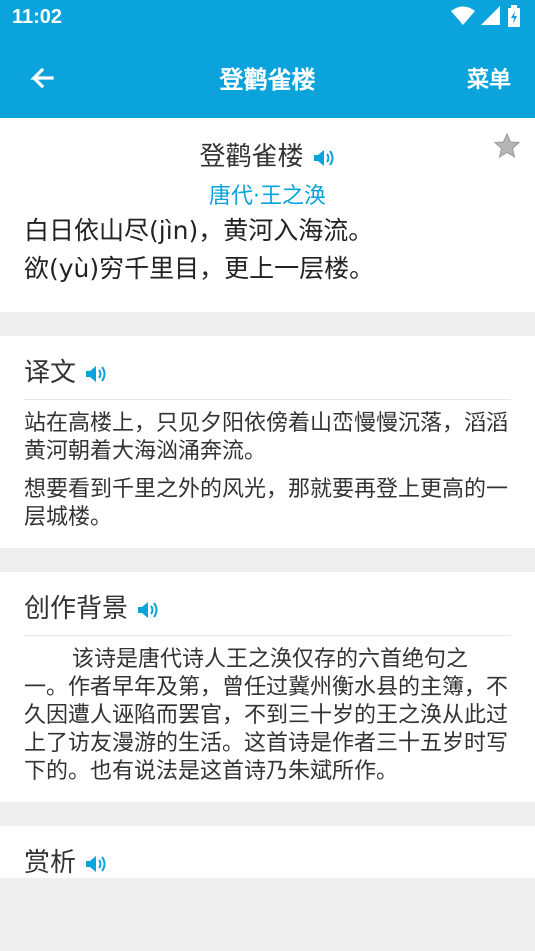 This screenshot has width=535, height=951. Describe the element at coordinates (267, 368) in the screenshot. I see `translation-header: 译文` at that location.